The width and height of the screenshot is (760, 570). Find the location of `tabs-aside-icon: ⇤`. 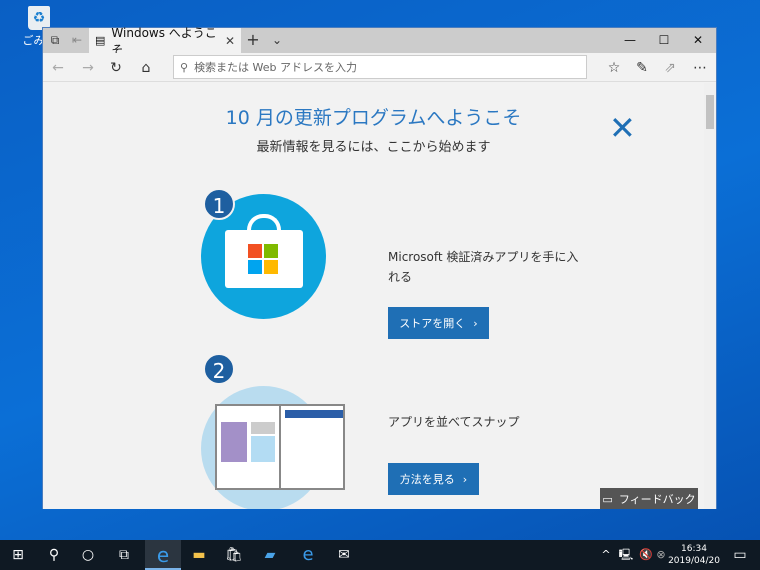

tabs-aside-icon: ⇤ is located at coordinates (77, 40).